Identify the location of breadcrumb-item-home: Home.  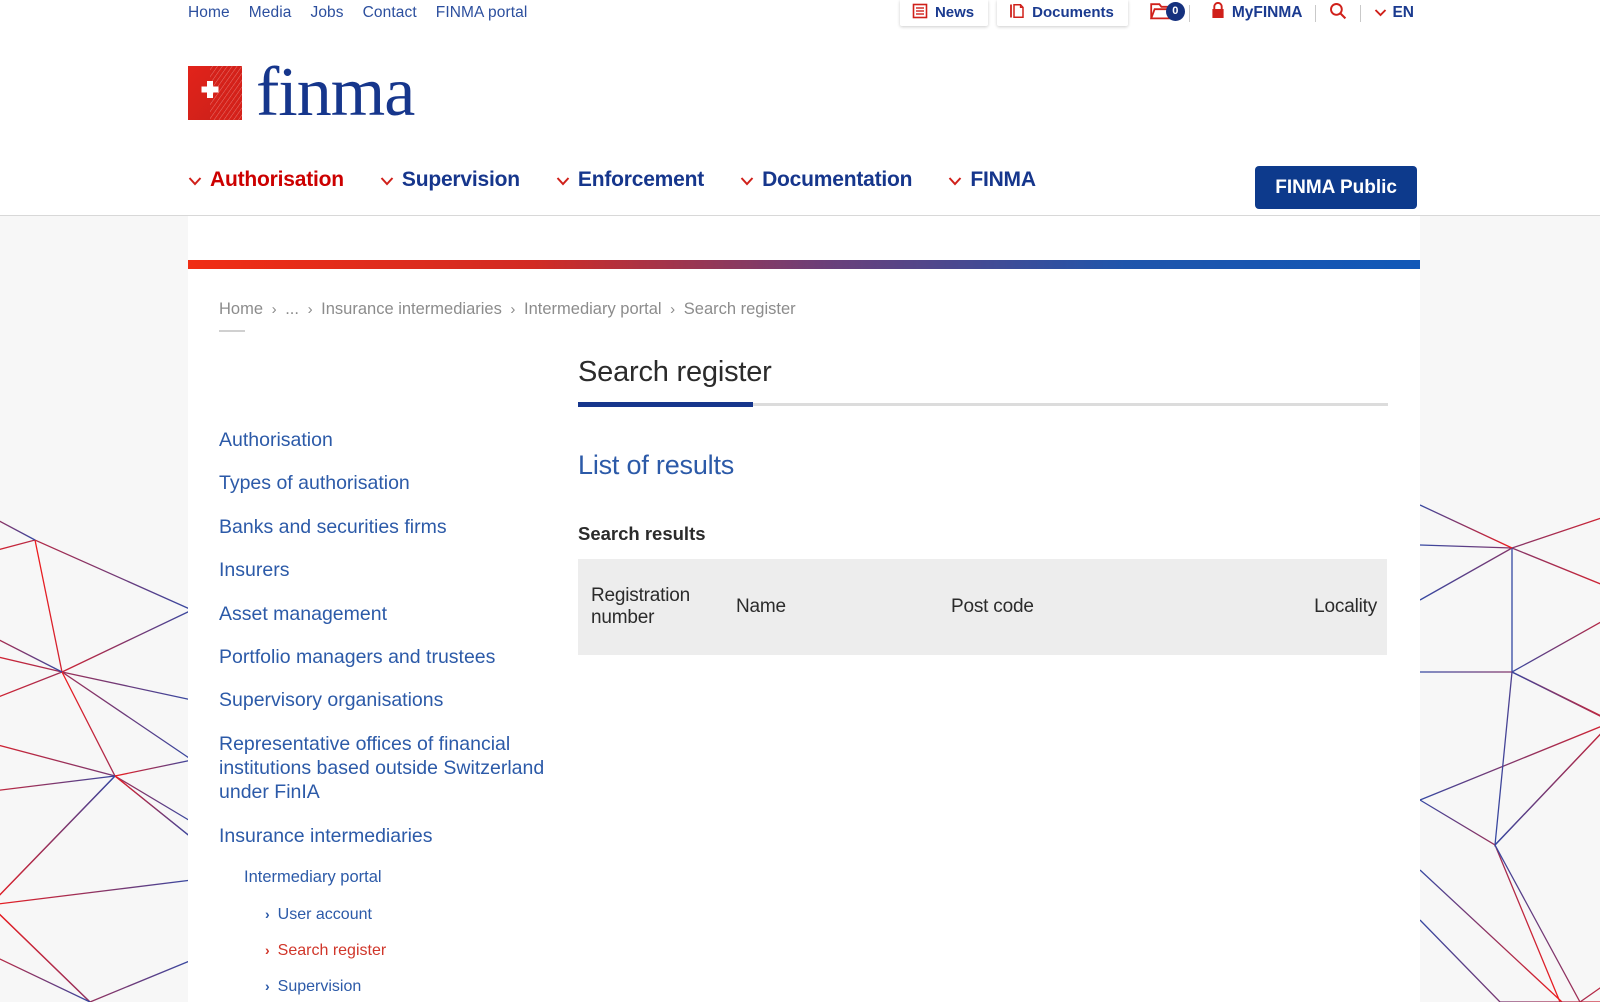
(241, 309).